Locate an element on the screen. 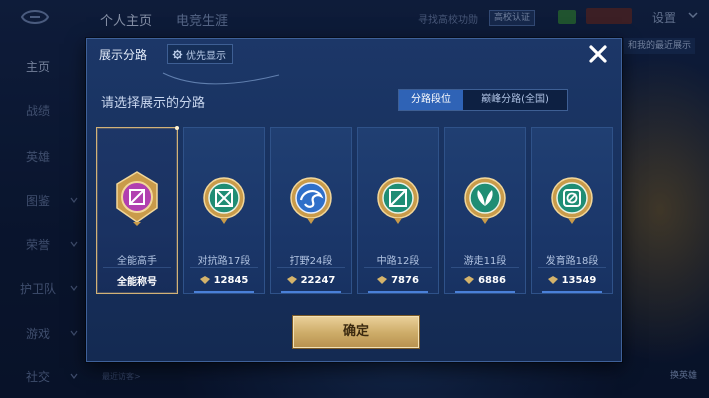 The height and width of the screenshot is (398, 709). lane-score: 7876 is located at coordinates (405, 280).